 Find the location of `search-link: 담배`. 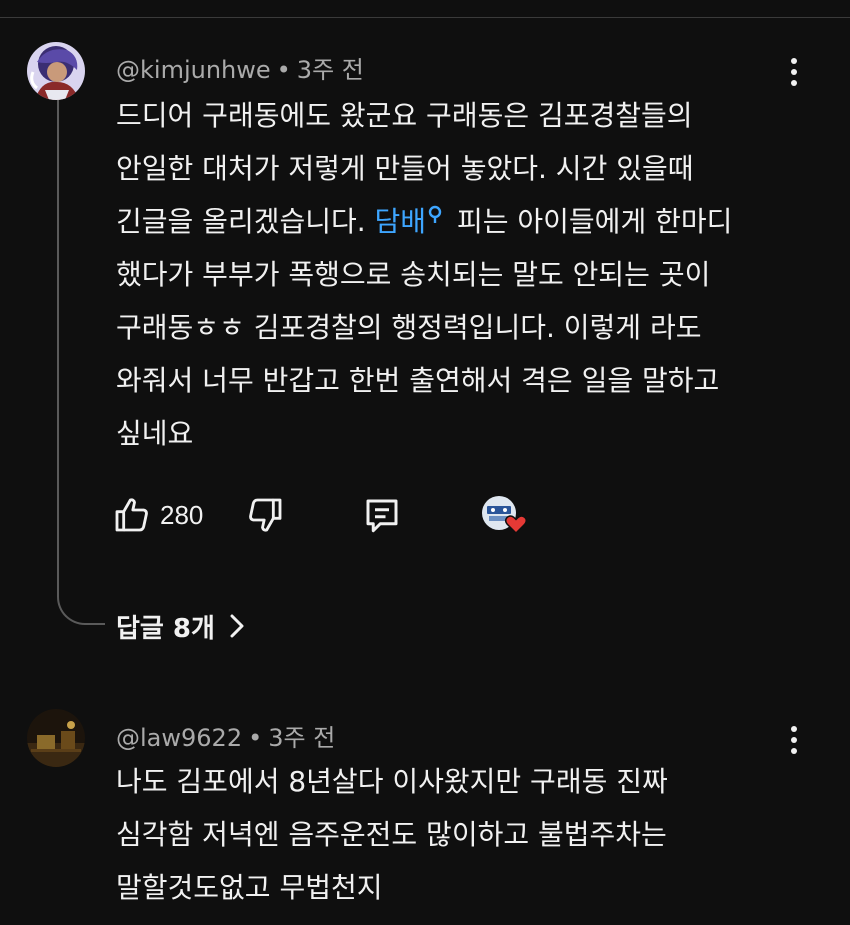

search-link: 담배 is located at coordinates (401, 221).